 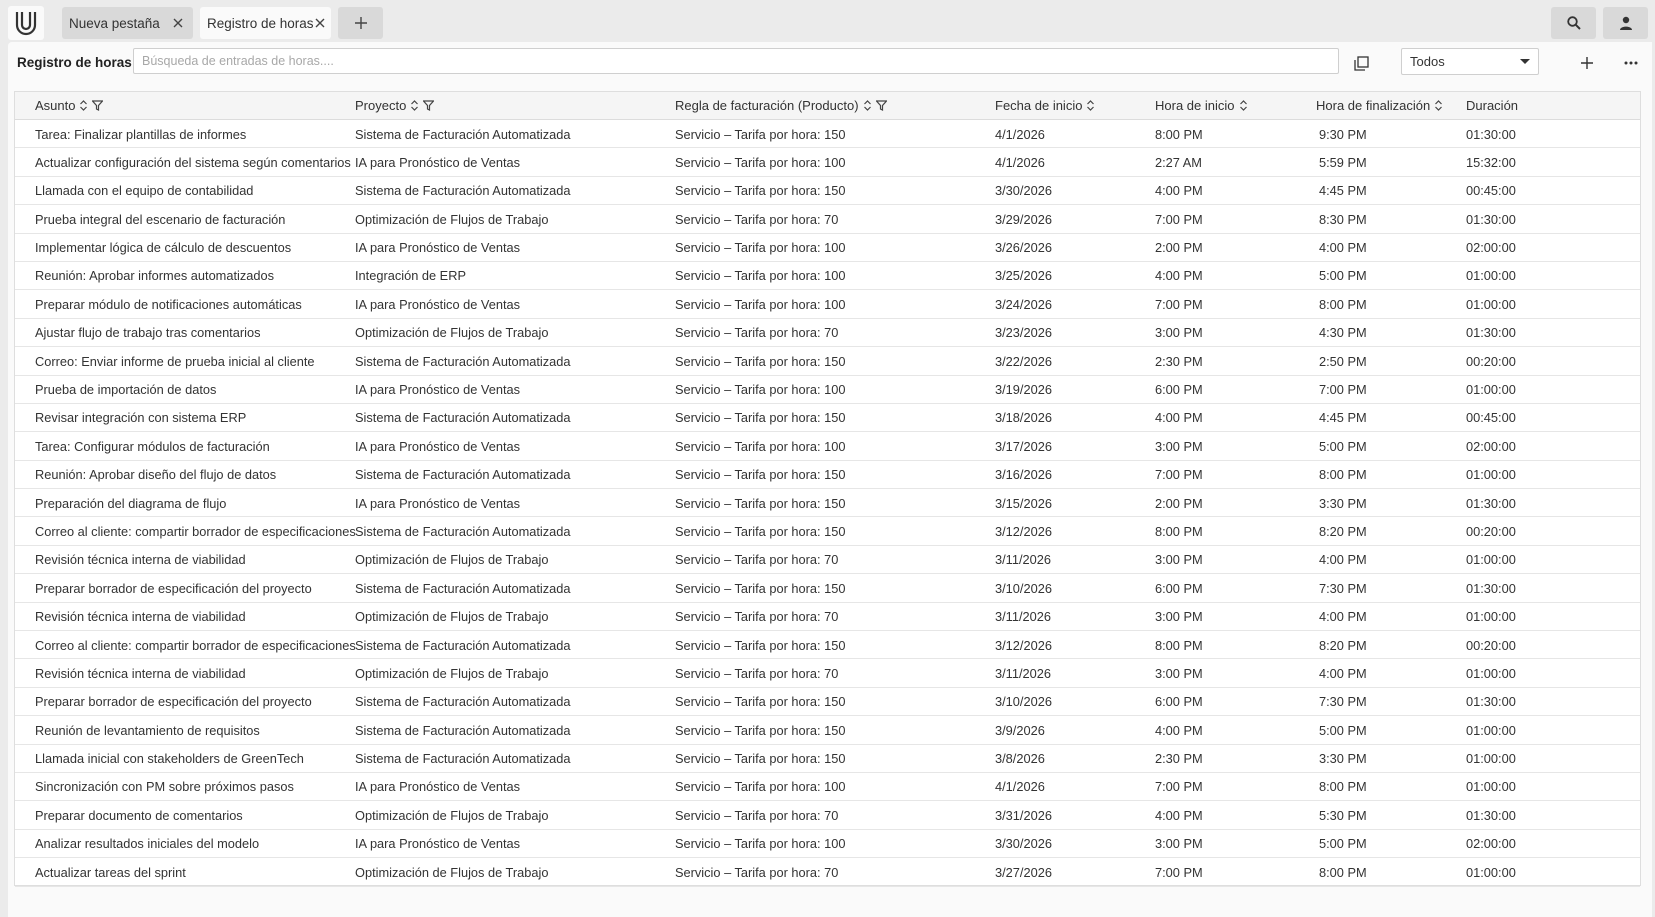 What do you see at coordinates (1343, 162) in the screenshot?
I see `cell-hora-finalizacion: 5:59 PM` at bounding box center [1343, 162].